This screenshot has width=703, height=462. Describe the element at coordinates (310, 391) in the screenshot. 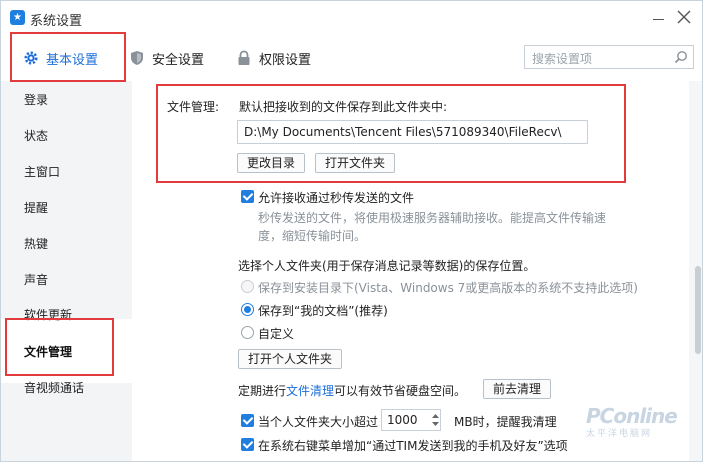

I see `file-cleanup-link: 文件清理` at that location.